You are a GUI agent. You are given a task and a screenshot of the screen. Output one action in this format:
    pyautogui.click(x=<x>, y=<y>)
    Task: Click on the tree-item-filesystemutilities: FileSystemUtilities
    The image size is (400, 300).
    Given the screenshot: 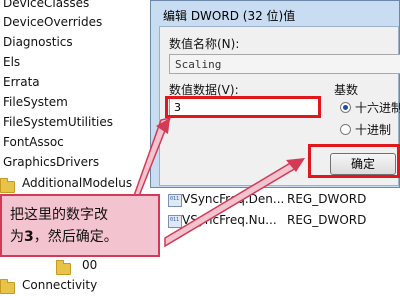 What is the action you would take?
    pyautogui.click(x=58, y=122)
    